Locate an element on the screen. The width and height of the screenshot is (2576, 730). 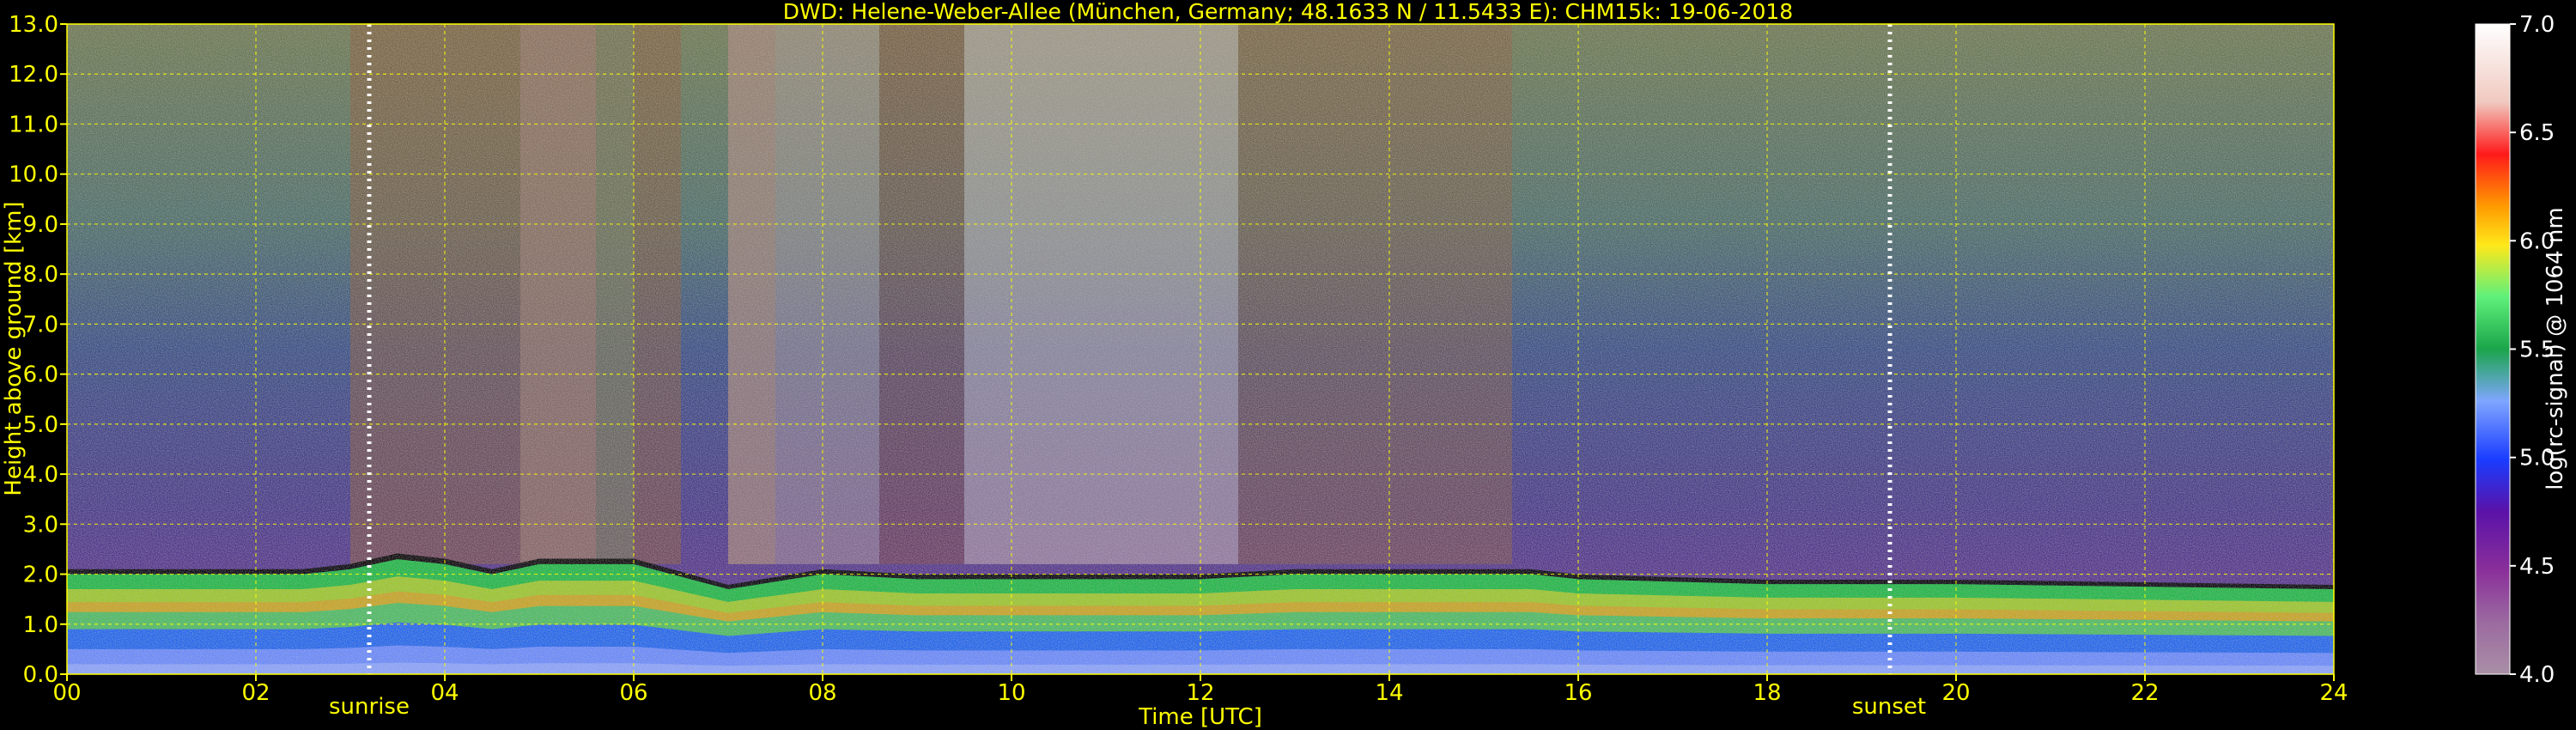
y-tick-label: 1.0 is located at coordinates (40, 625).